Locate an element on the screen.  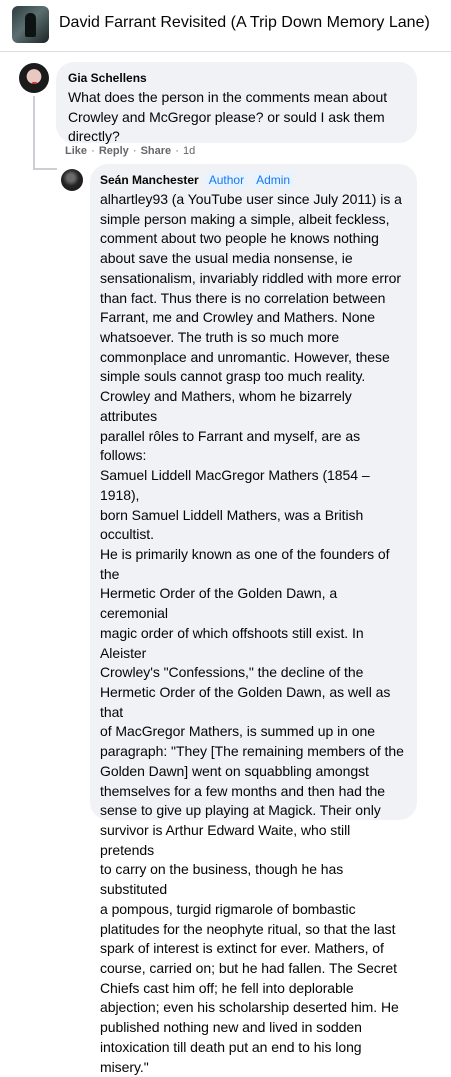
group-cover-thumbnail is located at coordinates (30, 24).